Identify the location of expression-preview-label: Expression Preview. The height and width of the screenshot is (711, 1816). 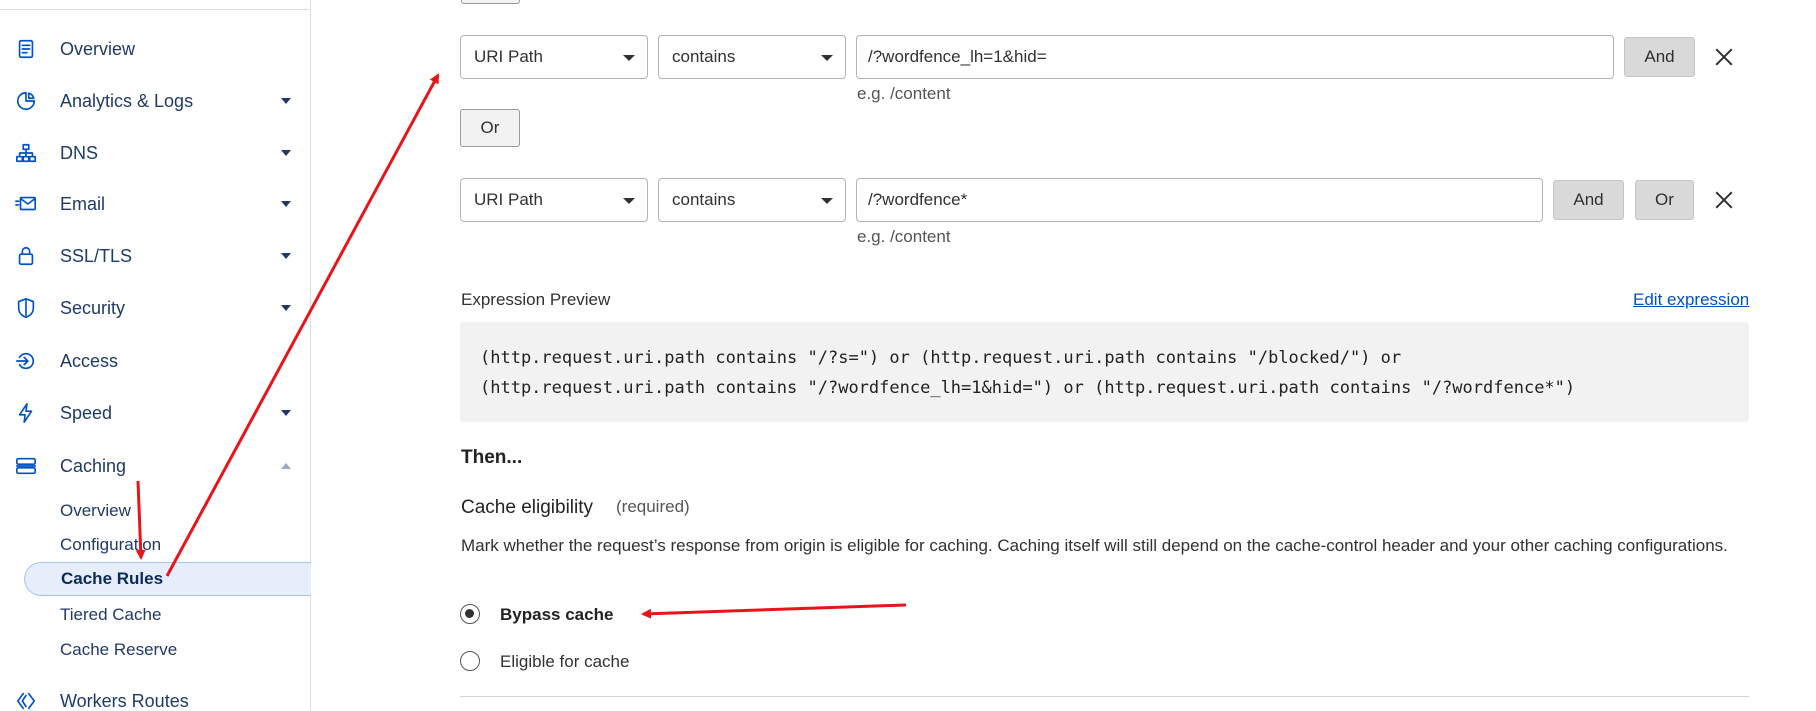
(536, 299).